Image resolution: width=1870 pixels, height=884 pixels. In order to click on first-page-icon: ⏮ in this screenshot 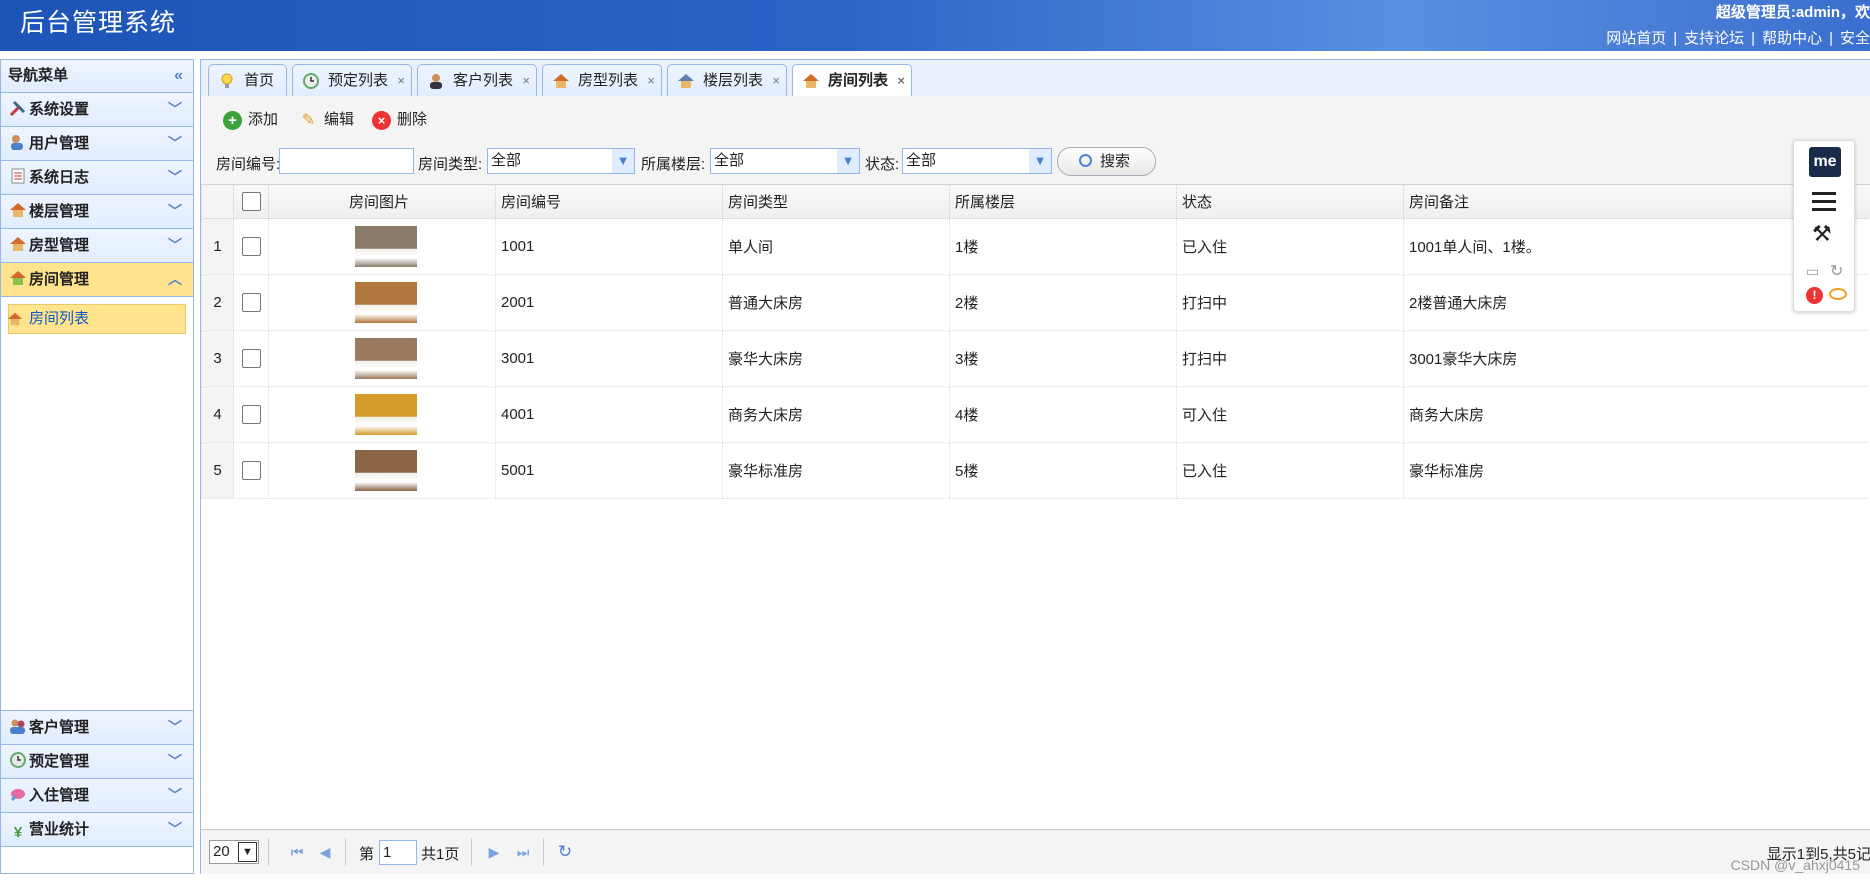, I will do `click(297, 852)`.